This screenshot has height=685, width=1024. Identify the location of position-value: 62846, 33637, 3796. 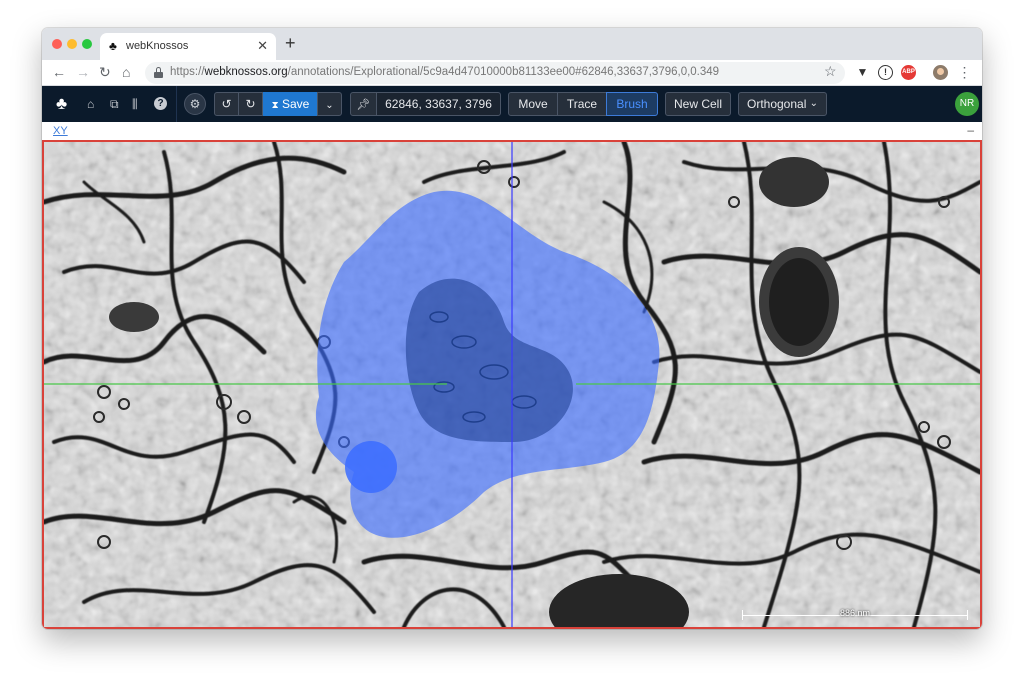
(438, 104).